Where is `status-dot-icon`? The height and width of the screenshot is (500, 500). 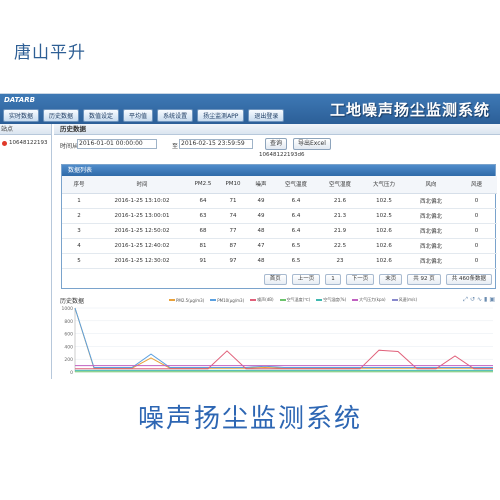
status-dot-icon is located at coordinates (4, 143).